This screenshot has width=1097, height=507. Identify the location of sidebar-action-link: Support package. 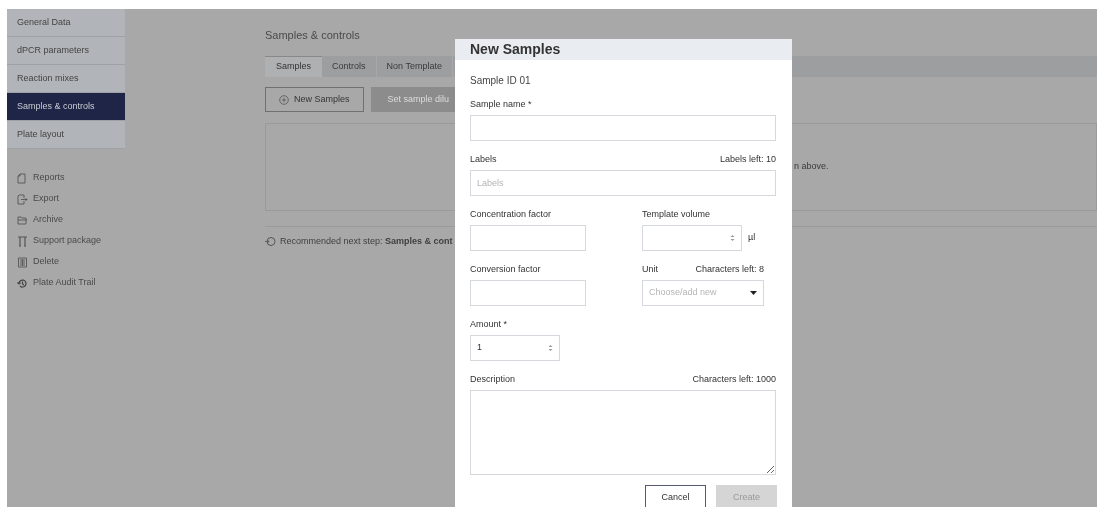
(67, 241).